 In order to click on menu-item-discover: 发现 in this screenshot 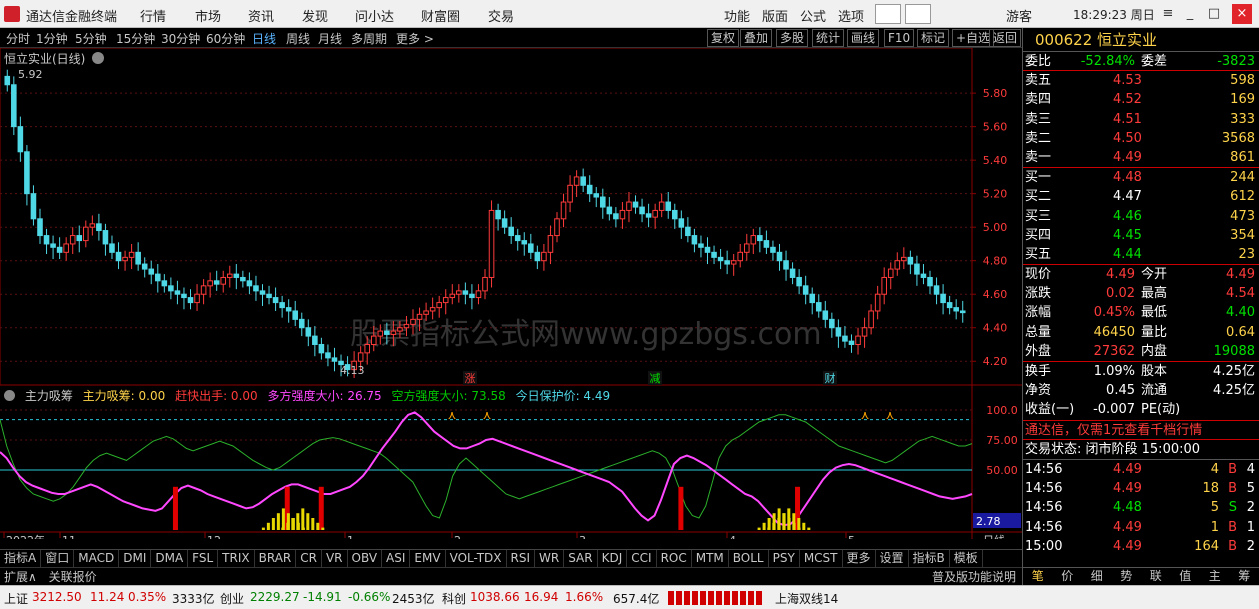, I will do `click(315, 15)`.